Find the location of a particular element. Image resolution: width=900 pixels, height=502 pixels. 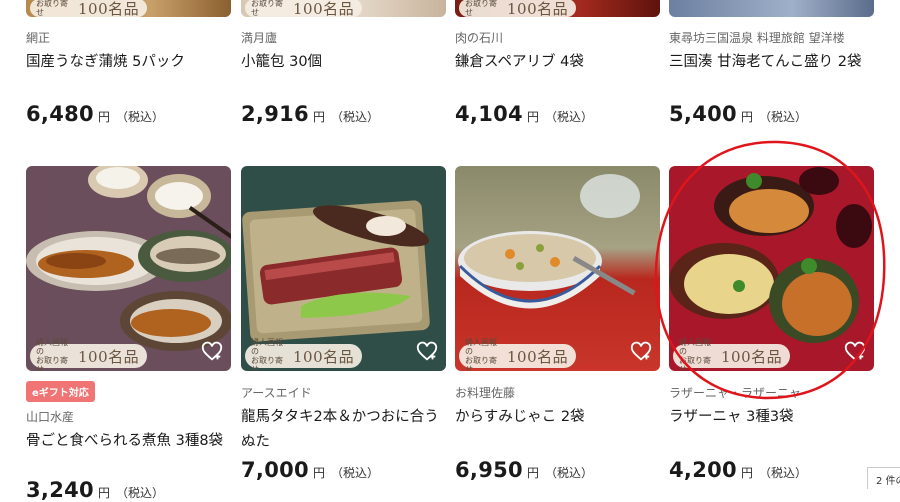

product-maker: ラザーニャ・ラザーニャ is located at coordinates (735, 392).